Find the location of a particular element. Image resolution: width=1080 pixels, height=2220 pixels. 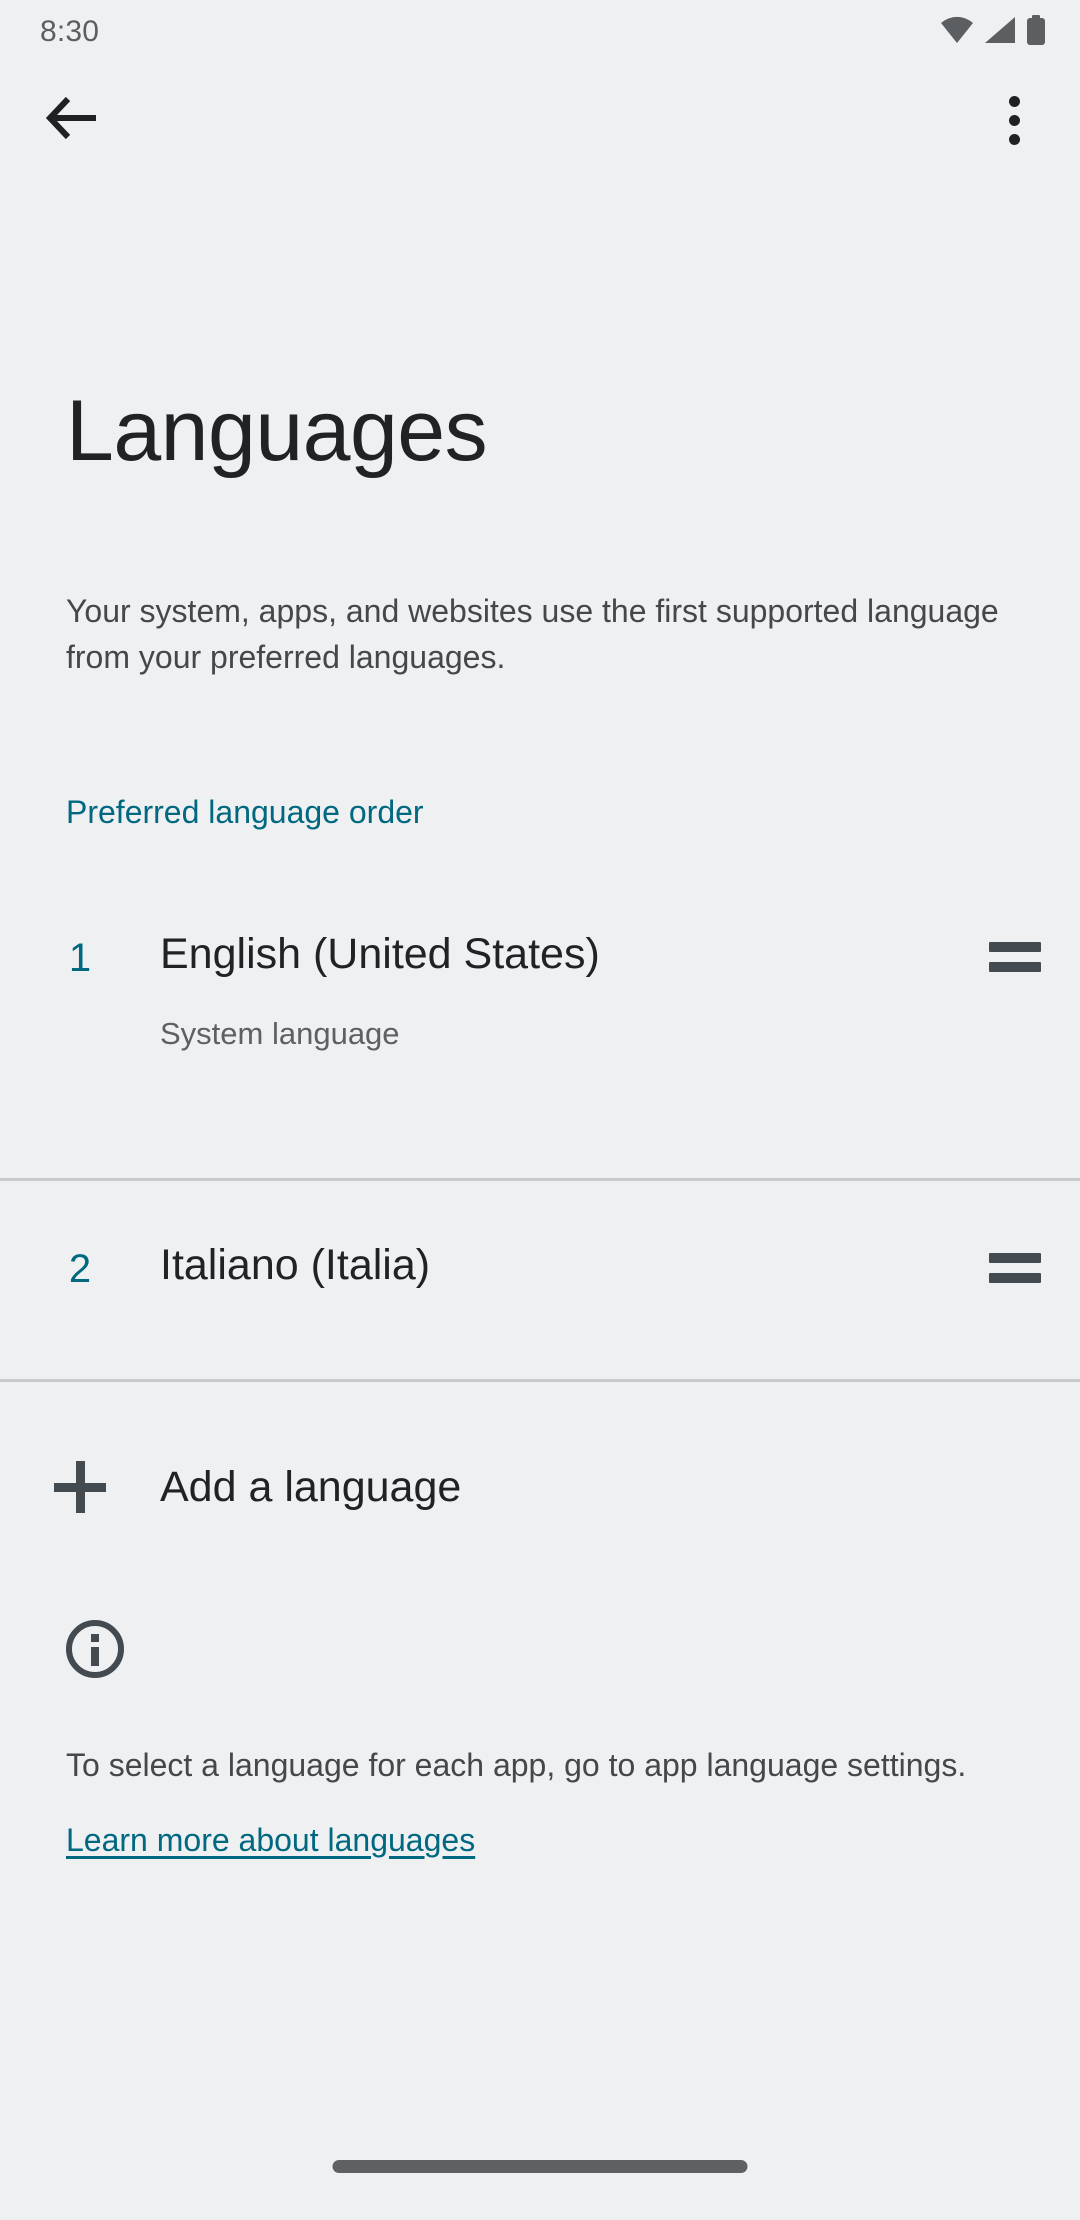

page-title: Languages is located at coordinates (277, 431).